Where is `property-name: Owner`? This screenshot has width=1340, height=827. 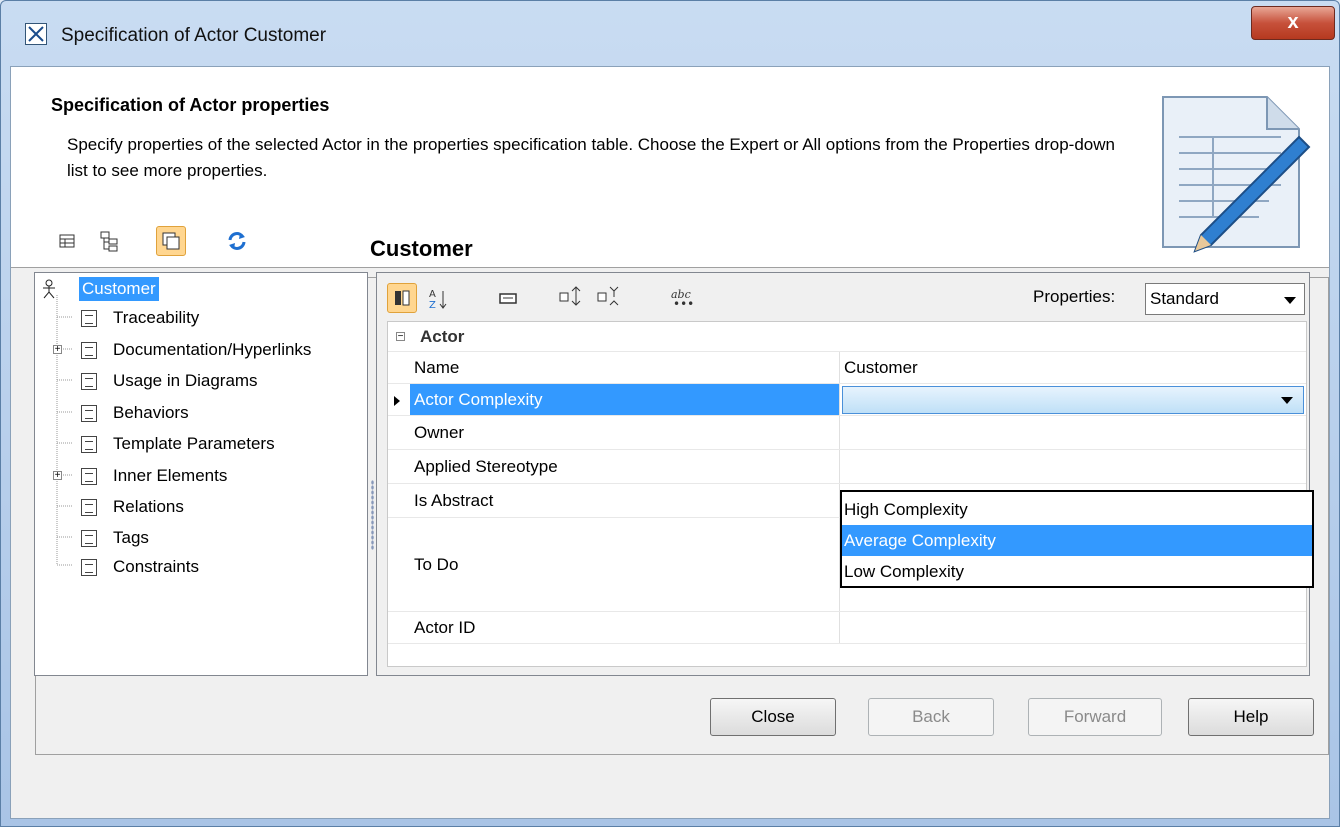 property-name: Owner is located at coordinates (625, 432).